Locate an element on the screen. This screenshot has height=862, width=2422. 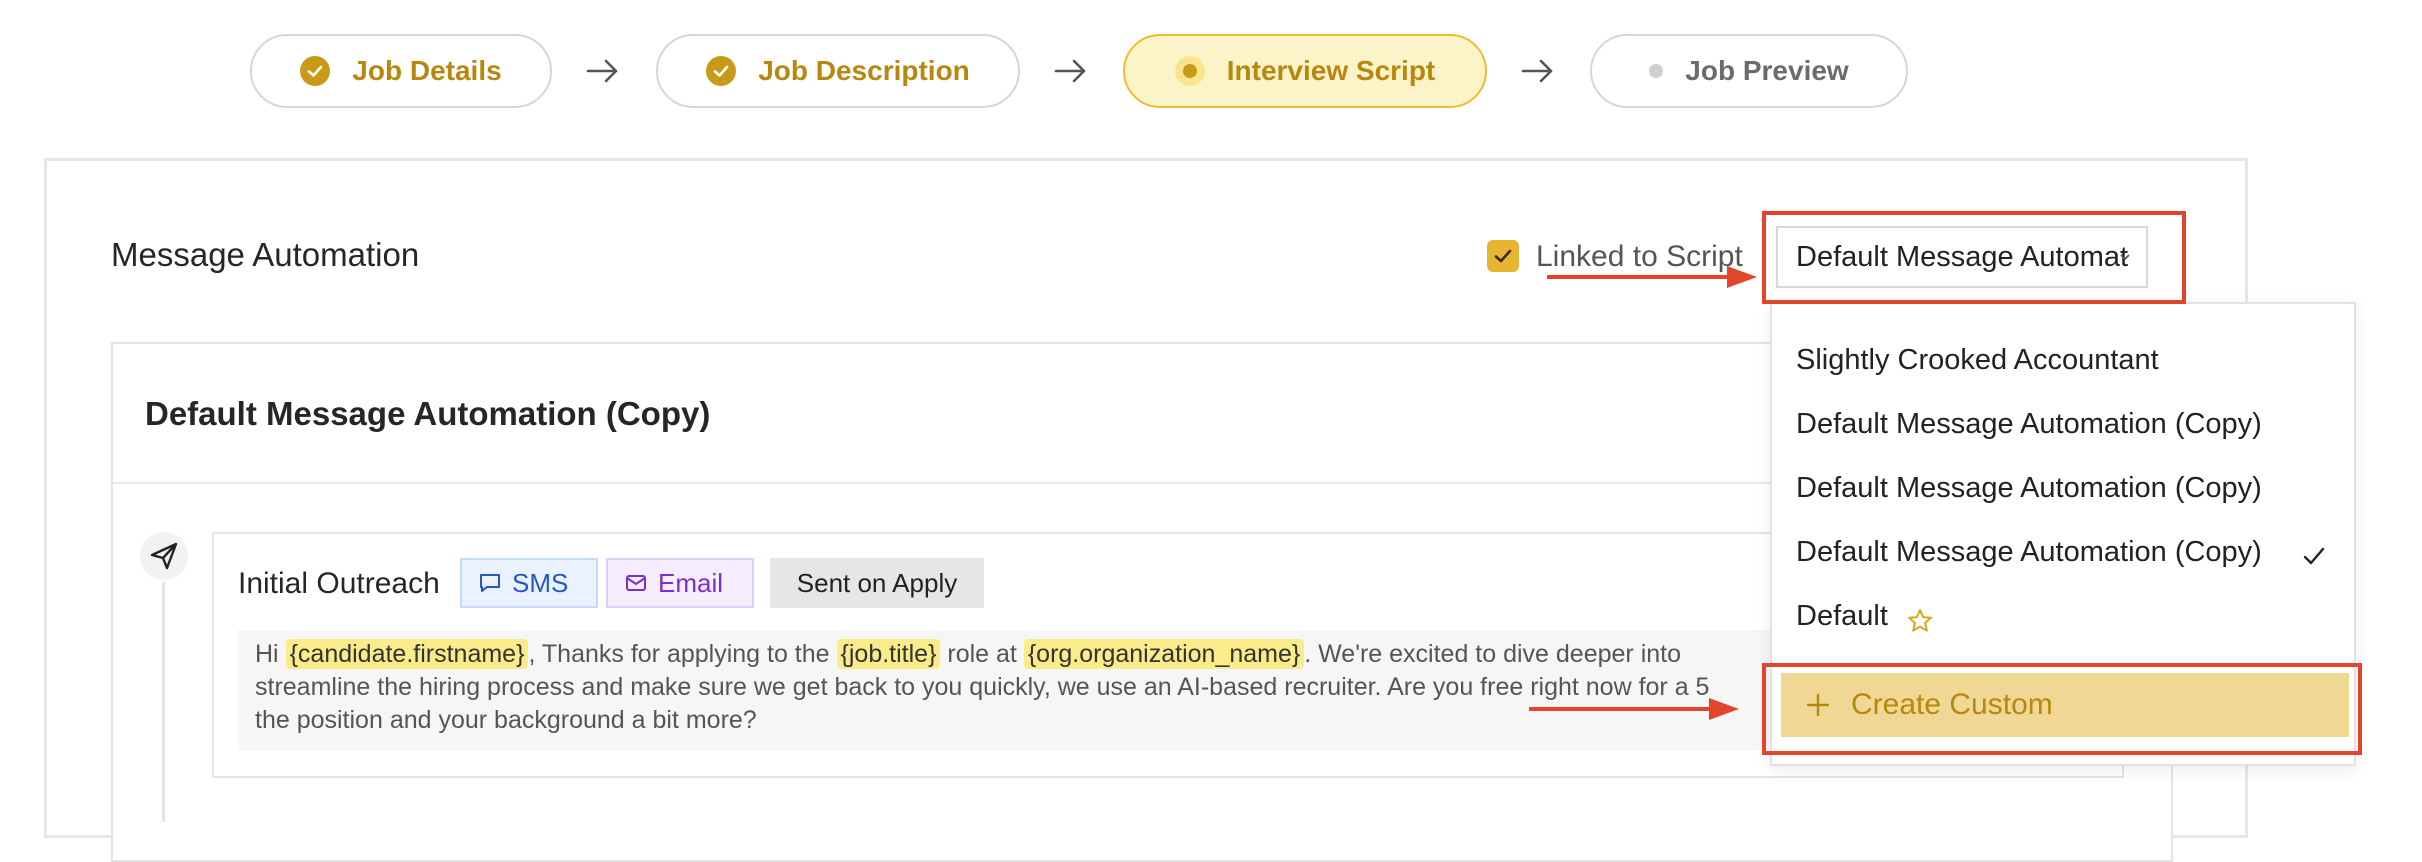
send-icon is located at coordinates (164, 556).